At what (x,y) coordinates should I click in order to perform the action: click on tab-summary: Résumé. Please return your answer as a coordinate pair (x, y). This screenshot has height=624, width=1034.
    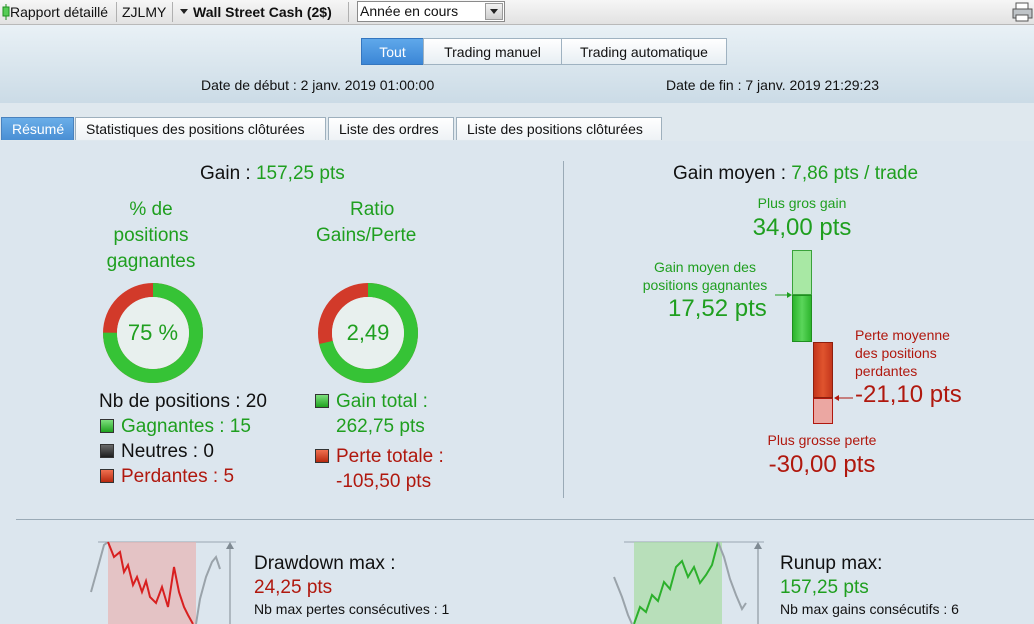
    Looking at the image, I should click on (37, 128).